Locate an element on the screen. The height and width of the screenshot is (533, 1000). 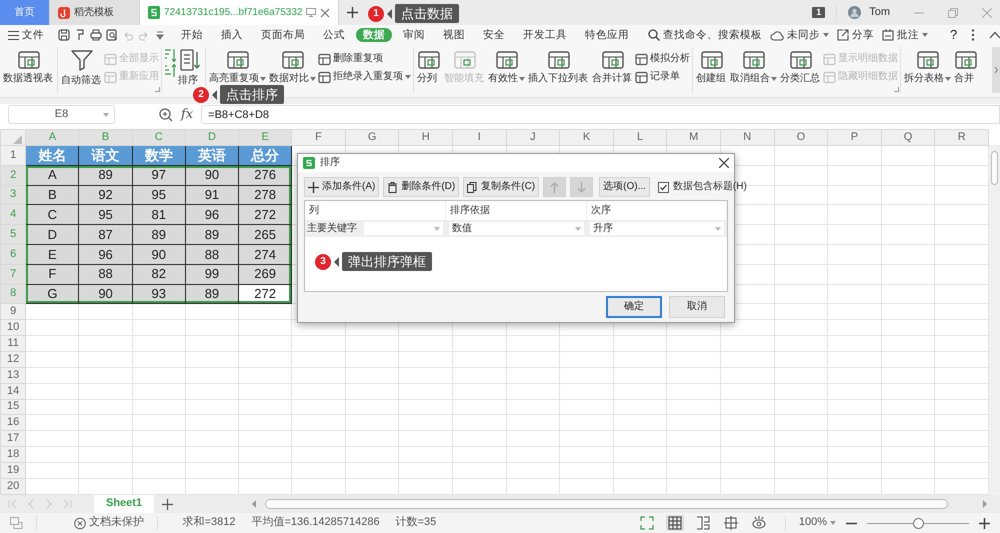
ribbon-tab: 视图 is located at coordinates (454, 35).